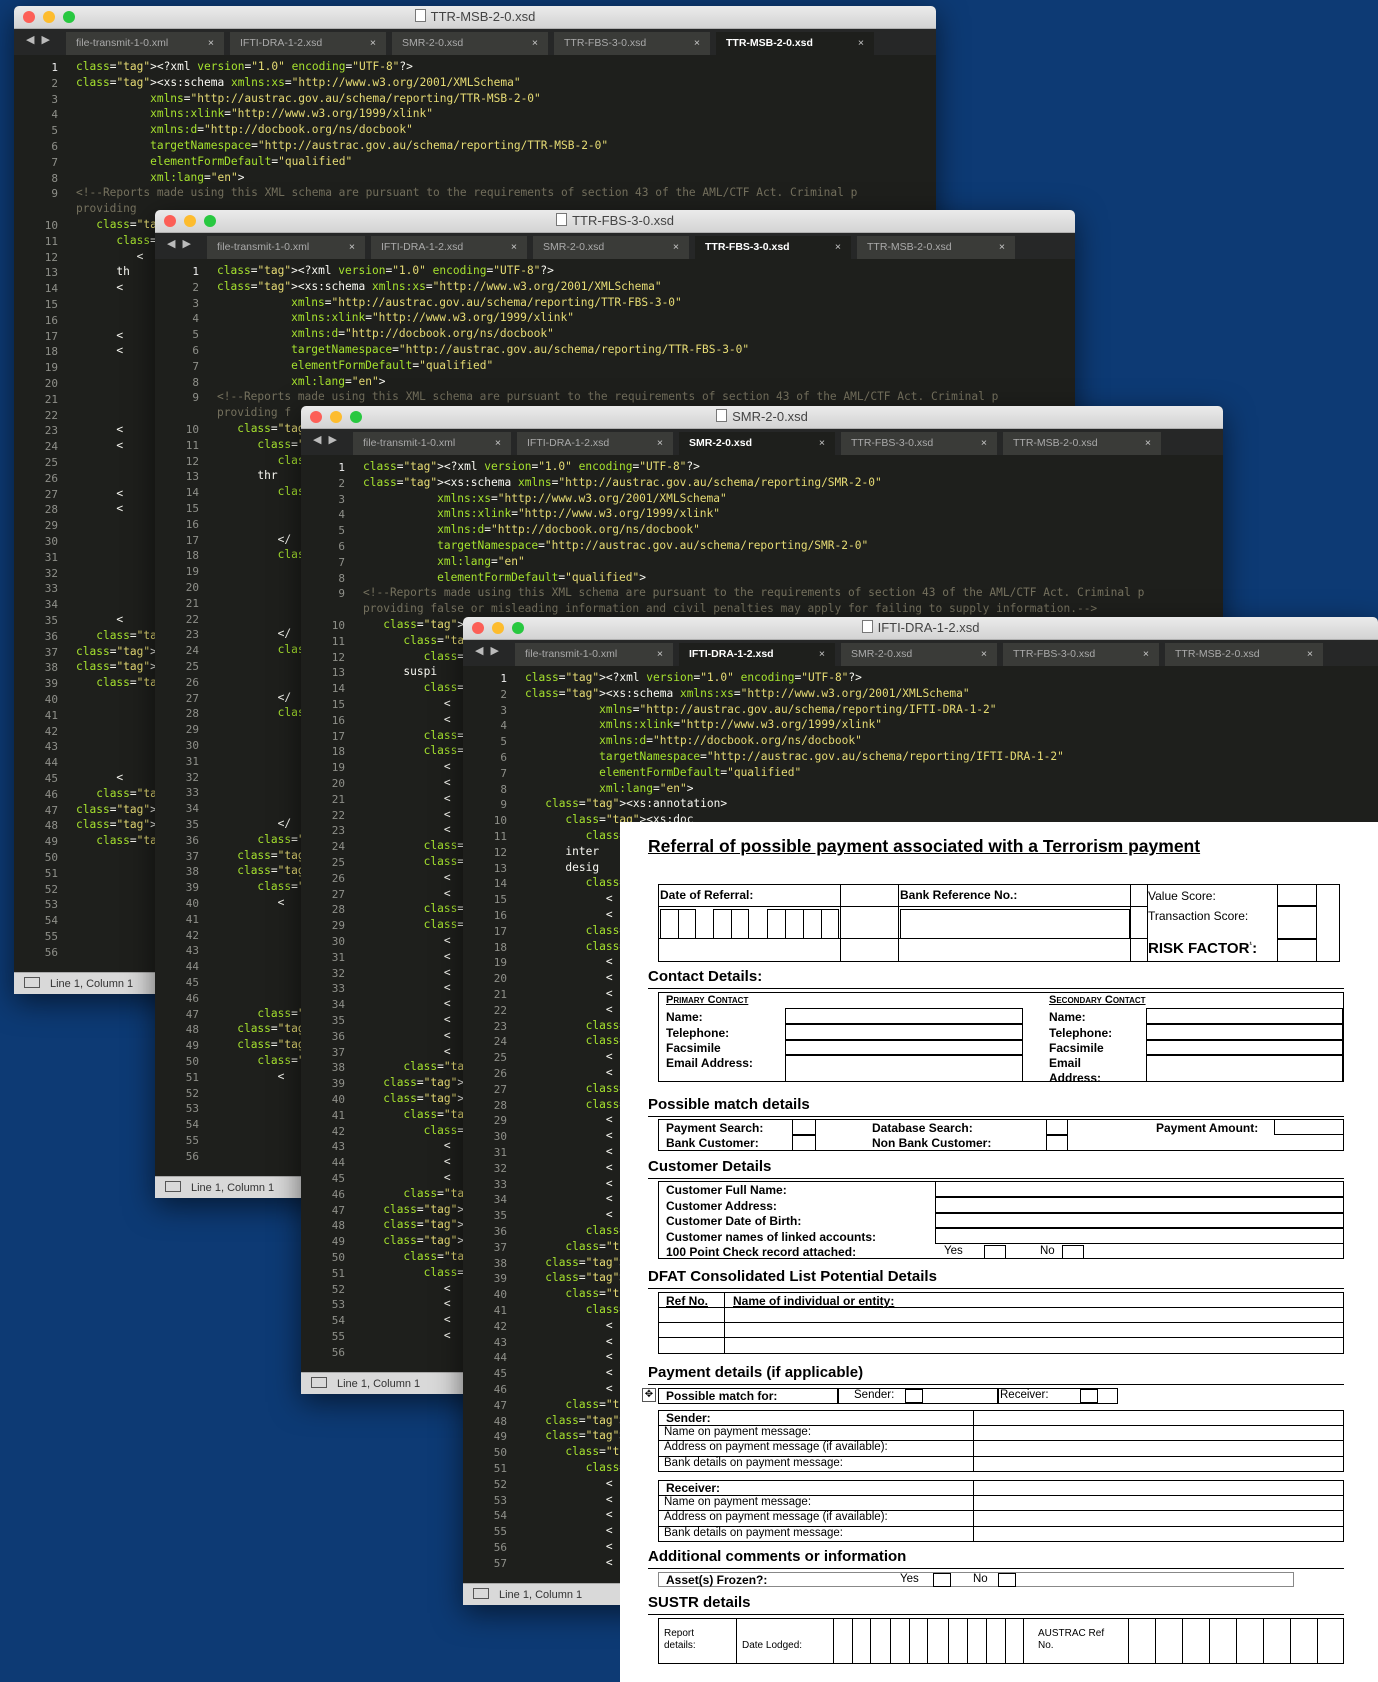 This screenshot has width=1378, height=1682. What do you see at coordinates (684, 1017) in the screenshot?
I see `primary-name-label: Name:` at bounding box center [684, 1017].